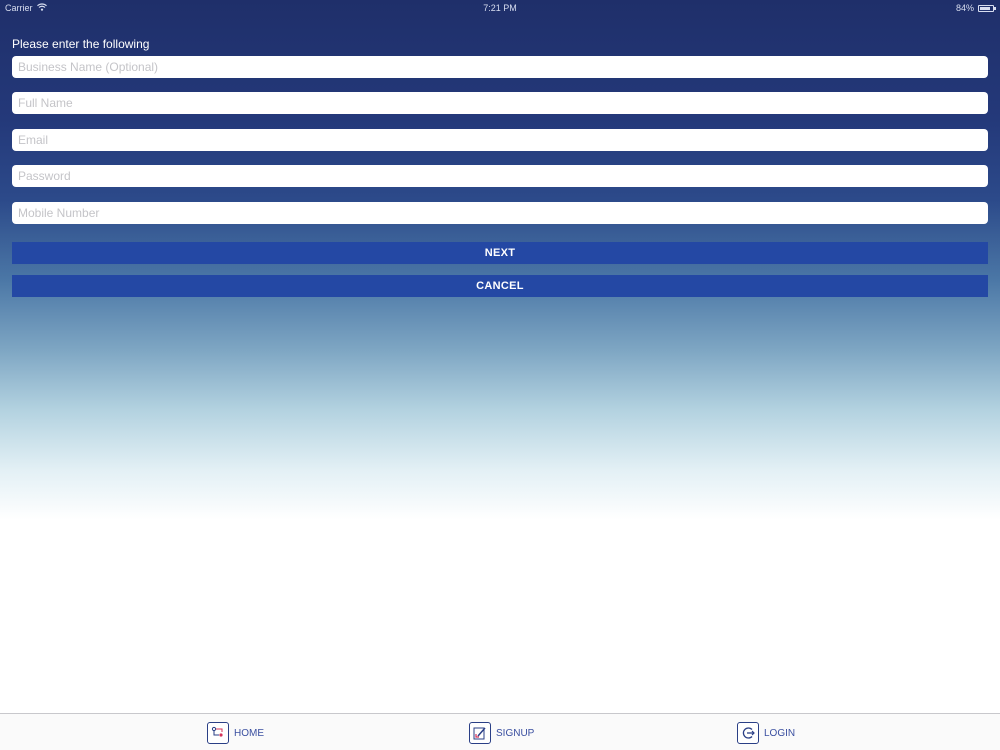 The width and height of the screenshot is (1000, 750). I want to click on battery-percent: 84%, so click(964, 8).